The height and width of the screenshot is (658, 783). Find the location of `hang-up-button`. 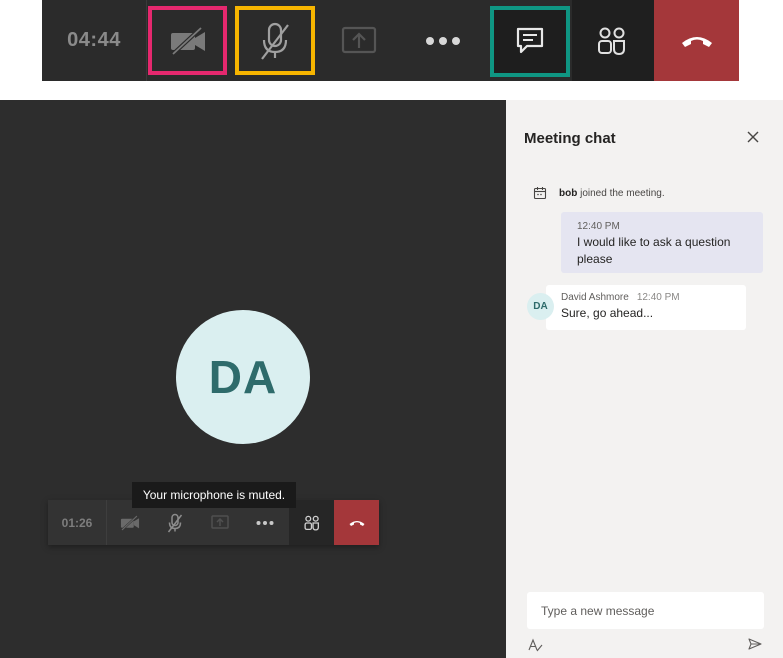

hang-up-button is located at coordinates (696, 40).